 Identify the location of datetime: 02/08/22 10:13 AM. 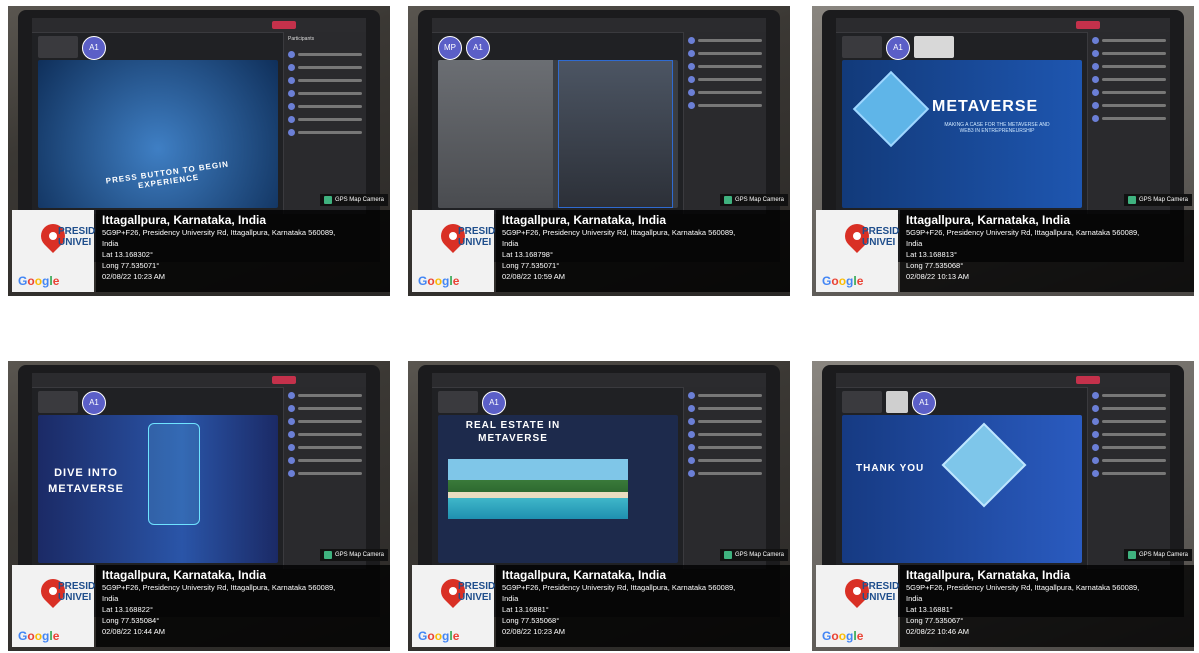
(937, 276).